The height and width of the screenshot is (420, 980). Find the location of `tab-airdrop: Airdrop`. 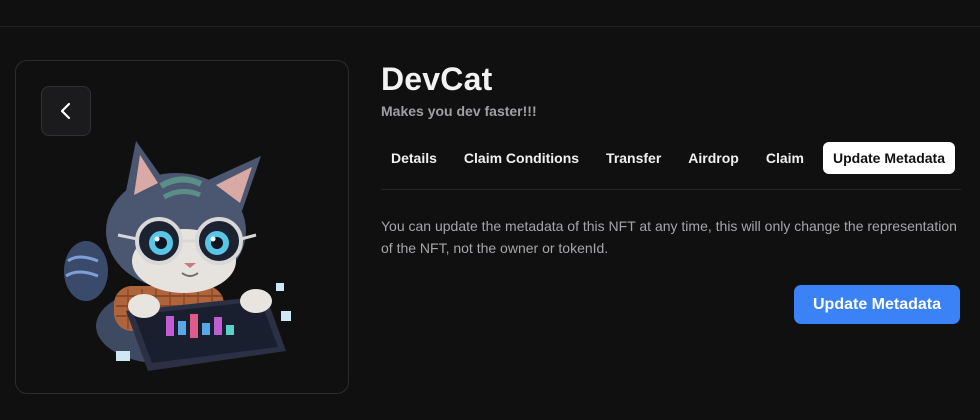

tab-airdrop: Airdrop is located at coordinates (713, 158).